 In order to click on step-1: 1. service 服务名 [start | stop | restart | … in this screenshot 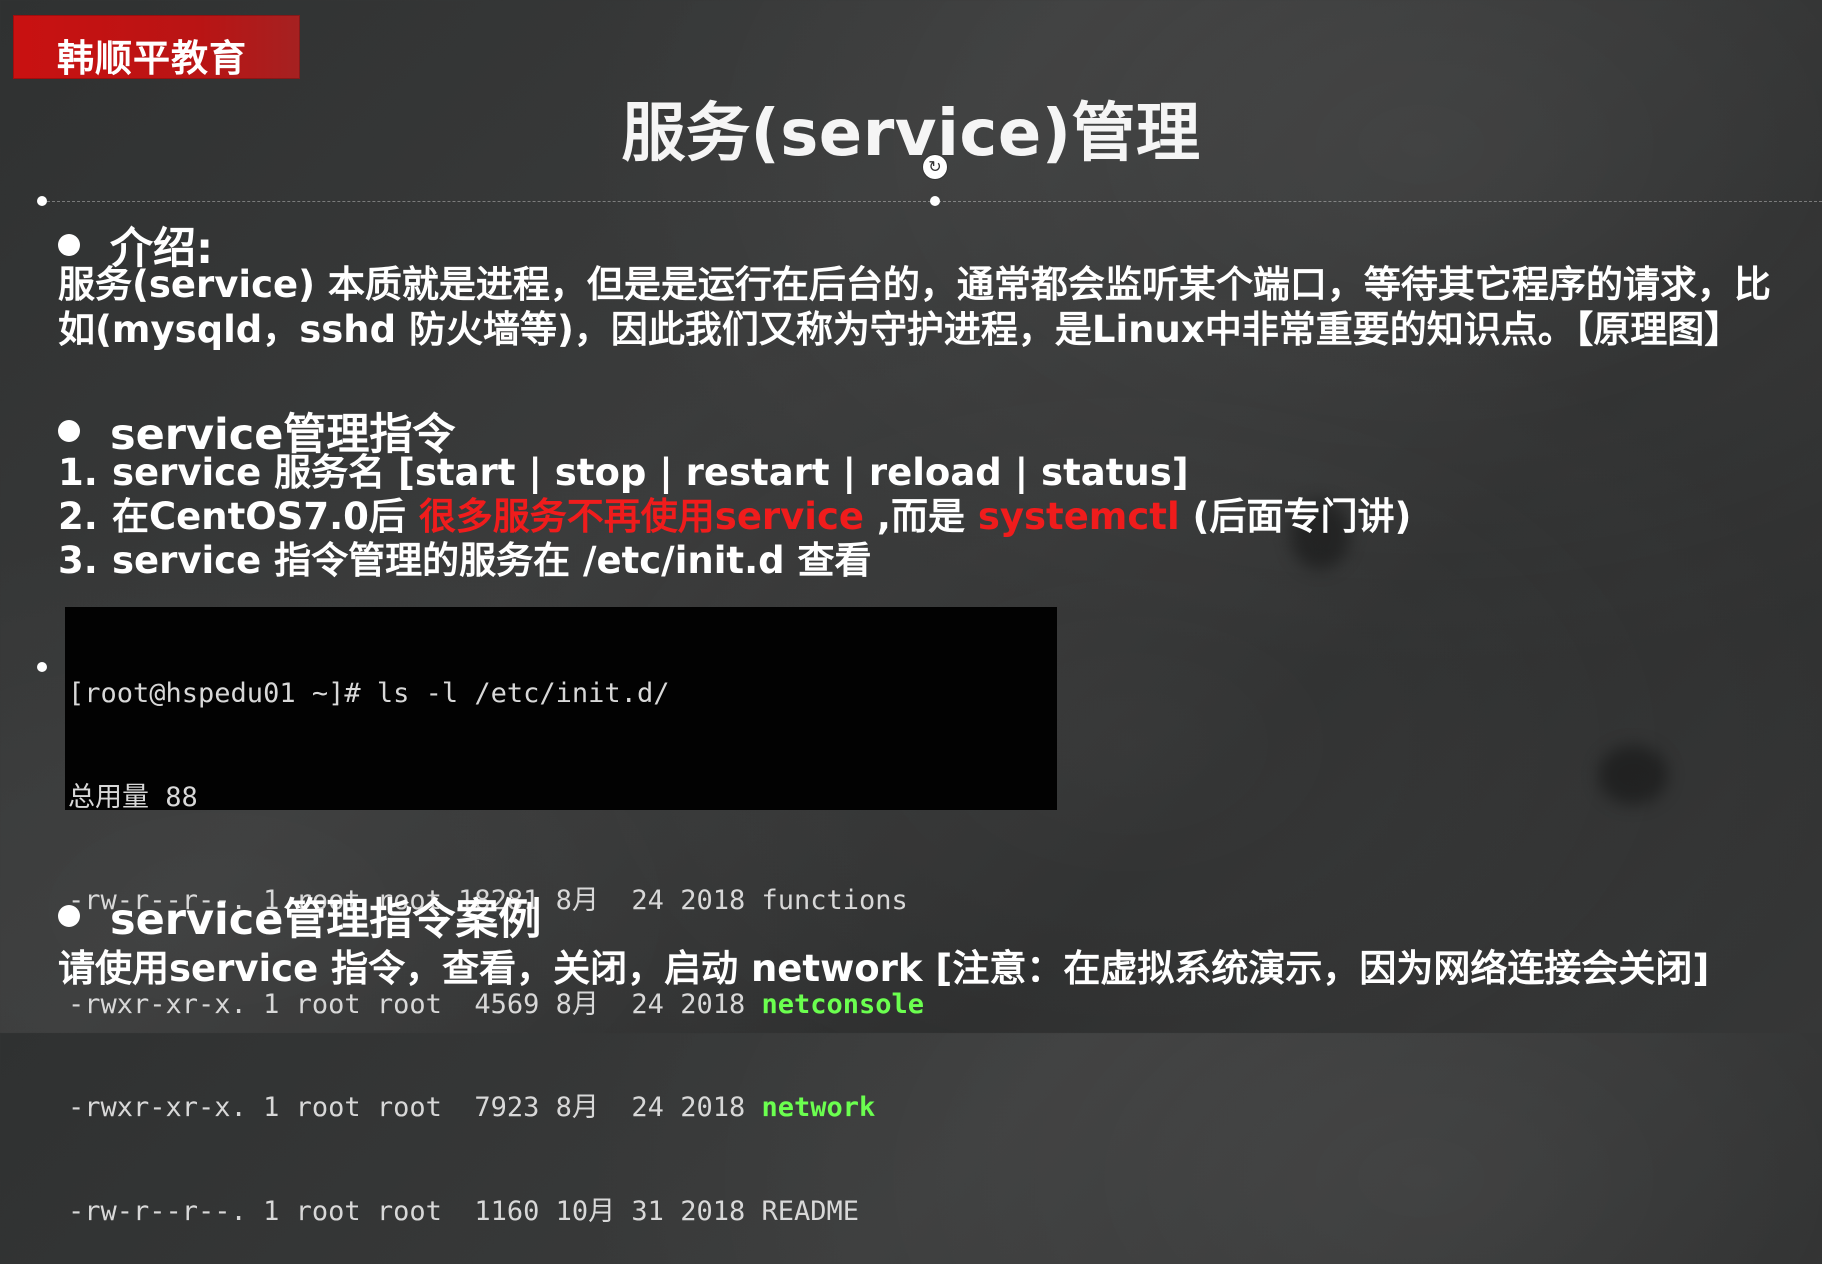, I will do `click(734, 473)`.